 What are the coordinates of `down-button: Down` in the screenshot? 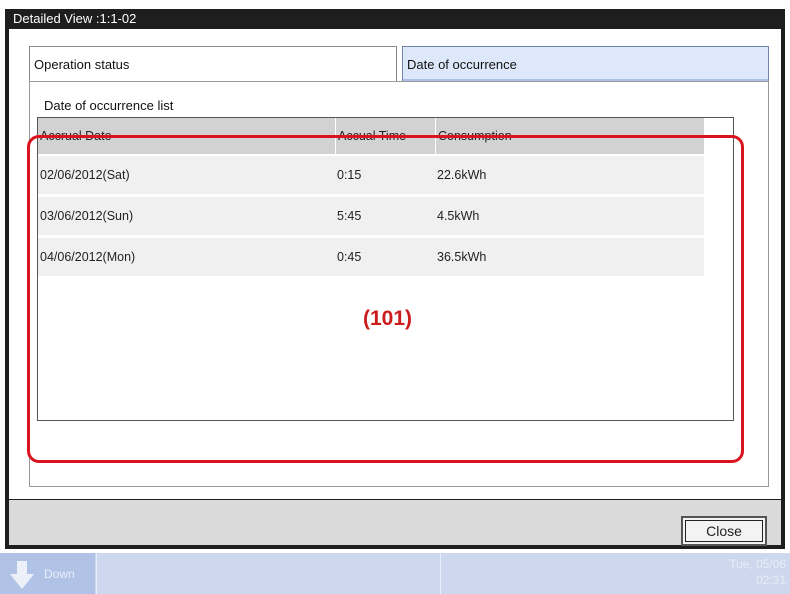 It's located at (47, 573).